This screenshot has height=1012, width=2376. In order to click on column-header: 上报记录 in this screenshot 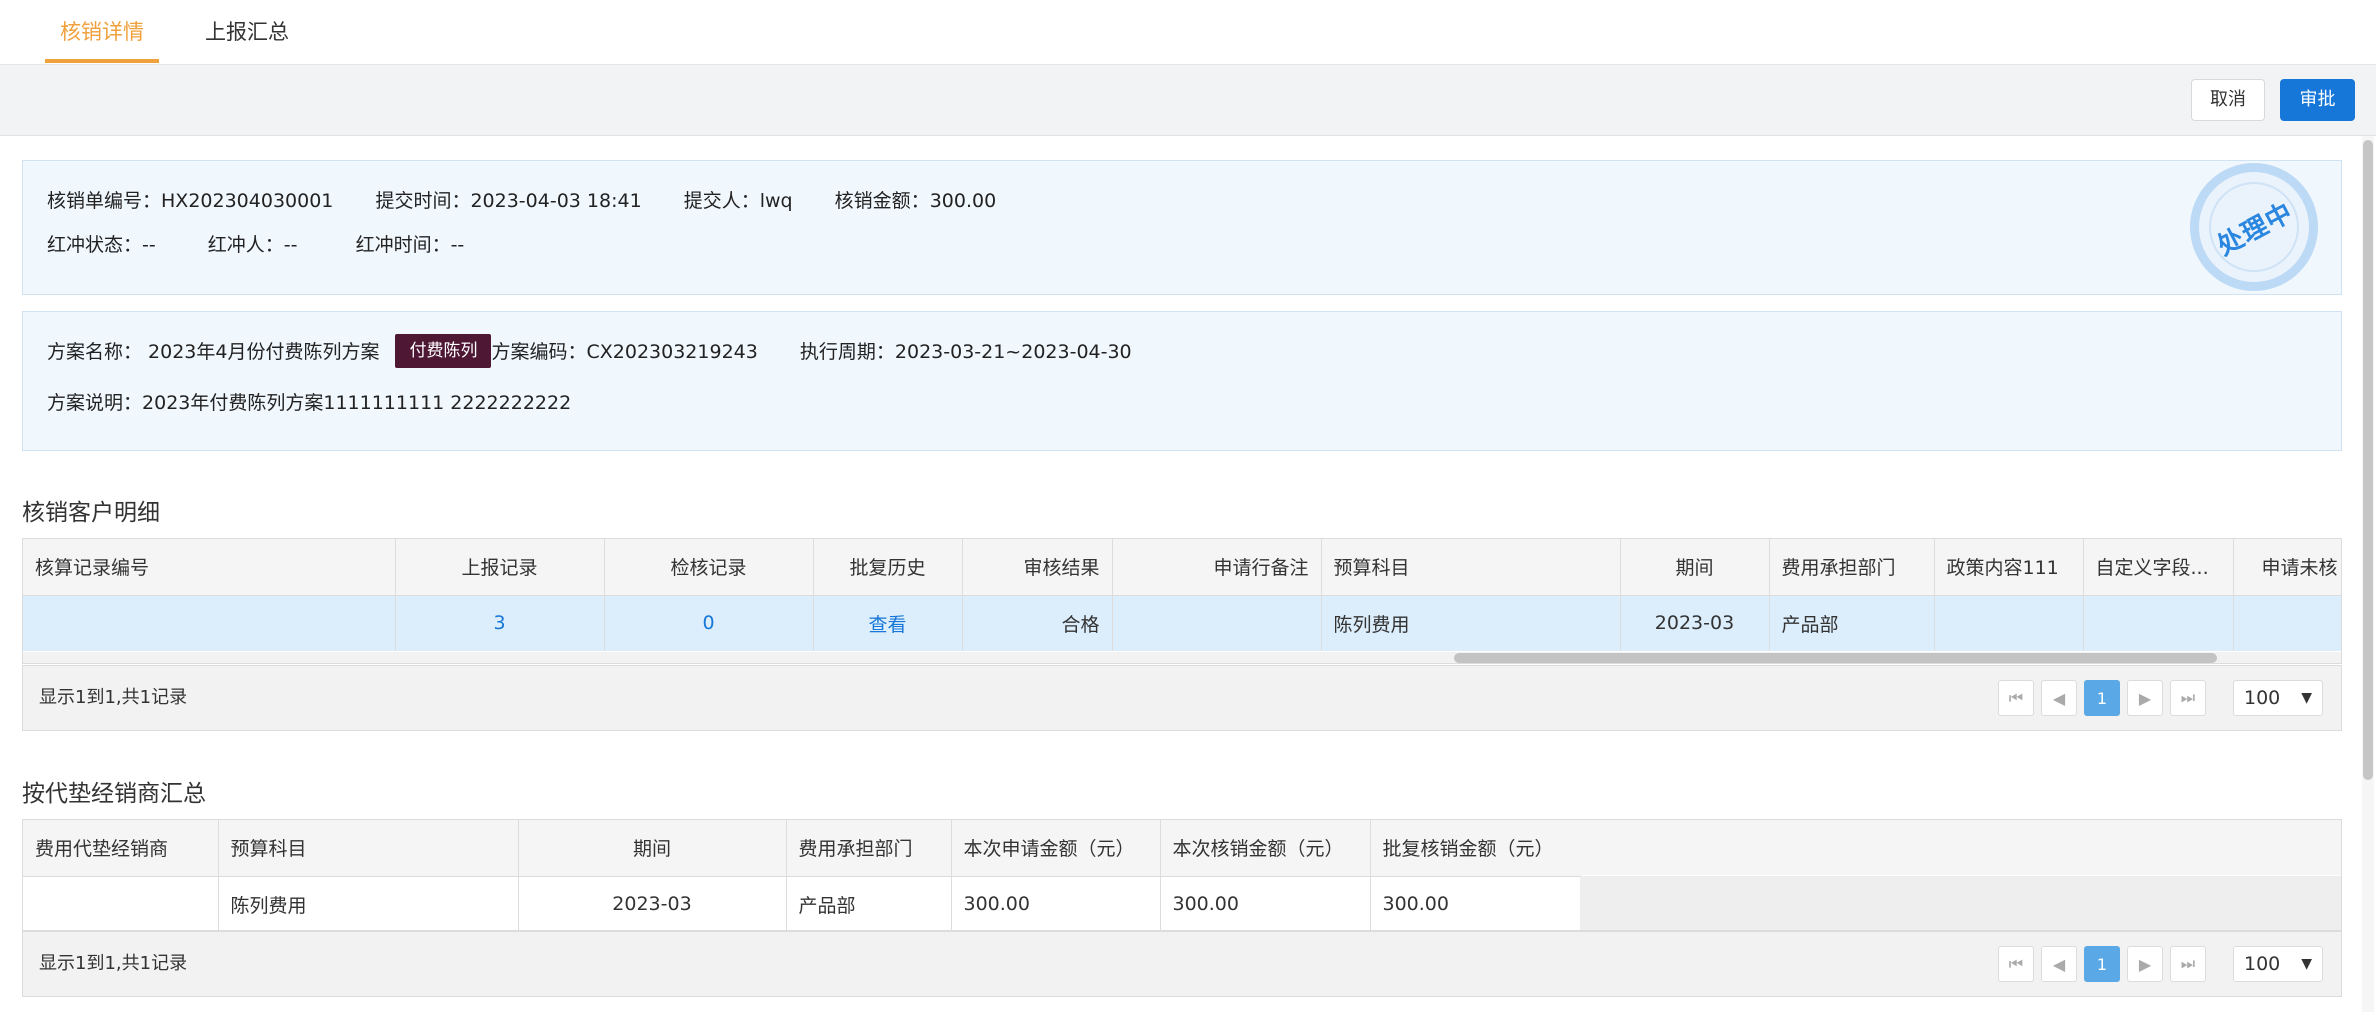, I will do `click(500, 567)`.